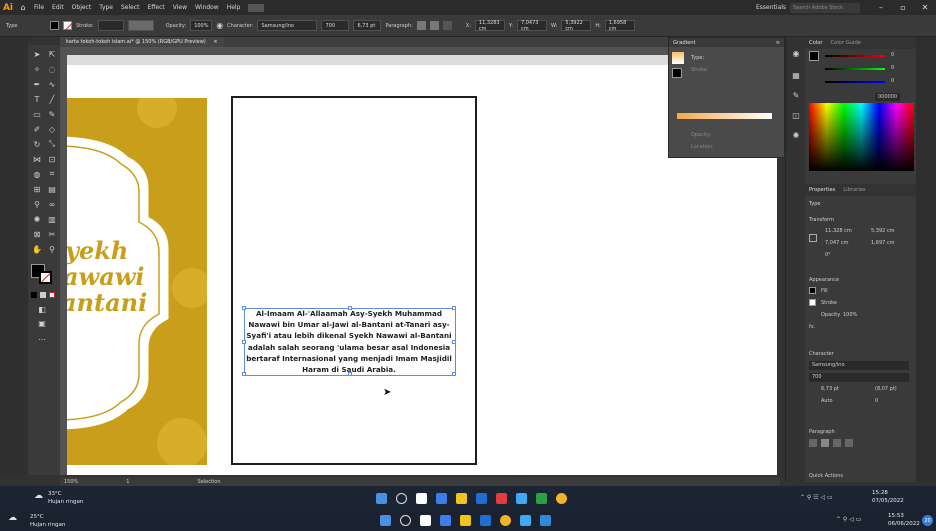 The height and width of the screenshot is (531, 936). I want to click on free-transform-tool-icon: ⊡, so click(52, 159).